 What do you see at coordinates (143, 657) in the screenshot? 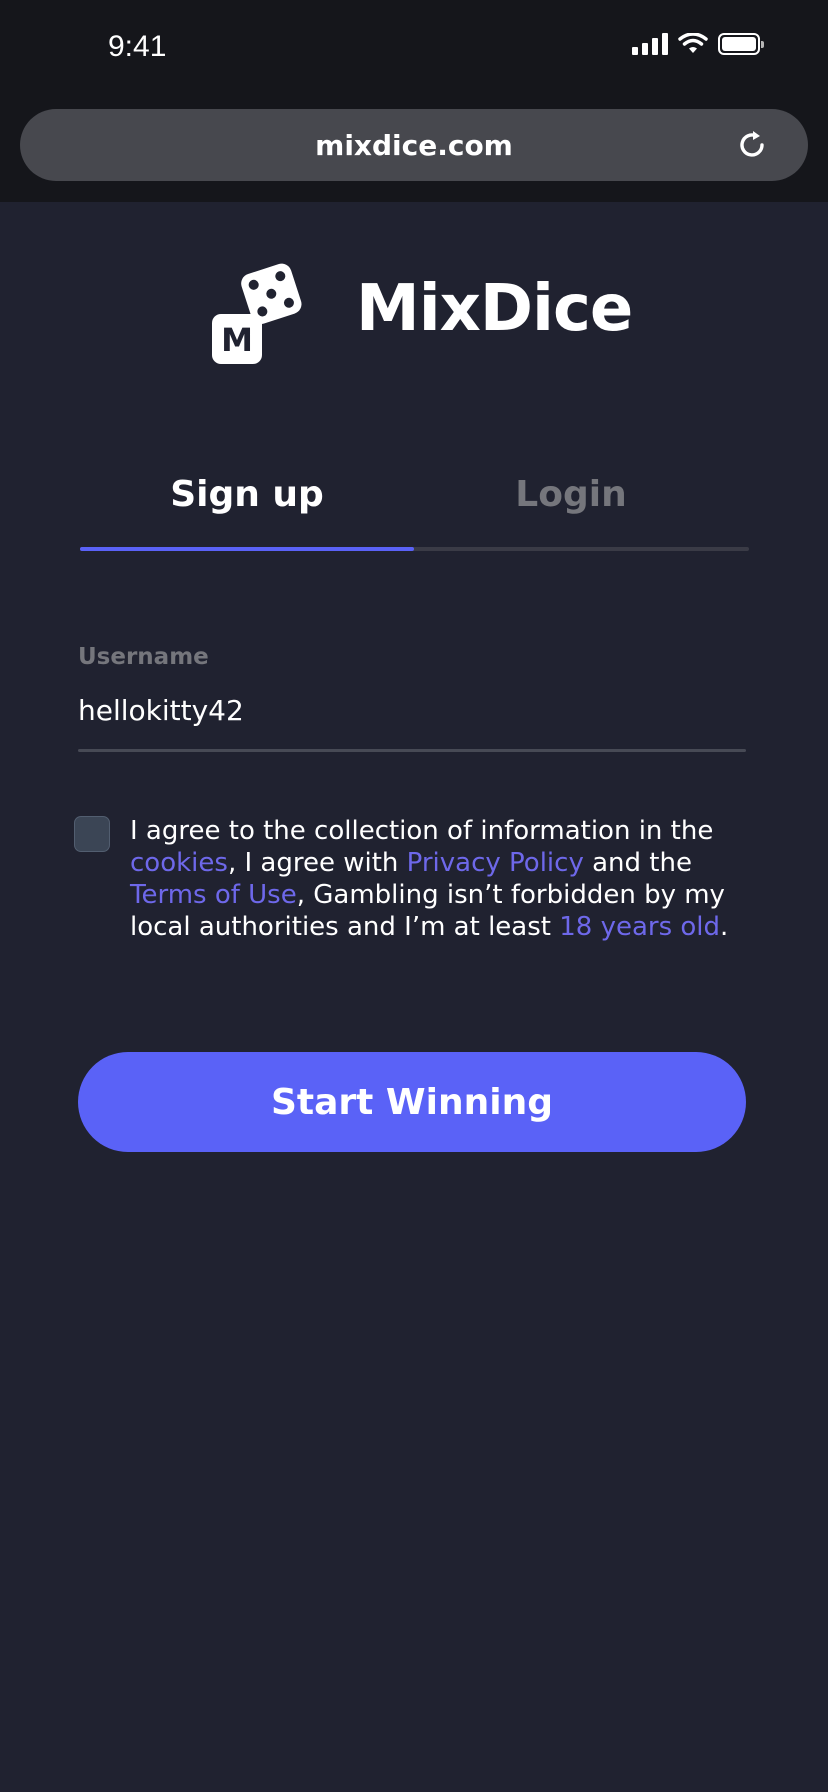
I see `username-label: Username` at bounding box center [143, 657].